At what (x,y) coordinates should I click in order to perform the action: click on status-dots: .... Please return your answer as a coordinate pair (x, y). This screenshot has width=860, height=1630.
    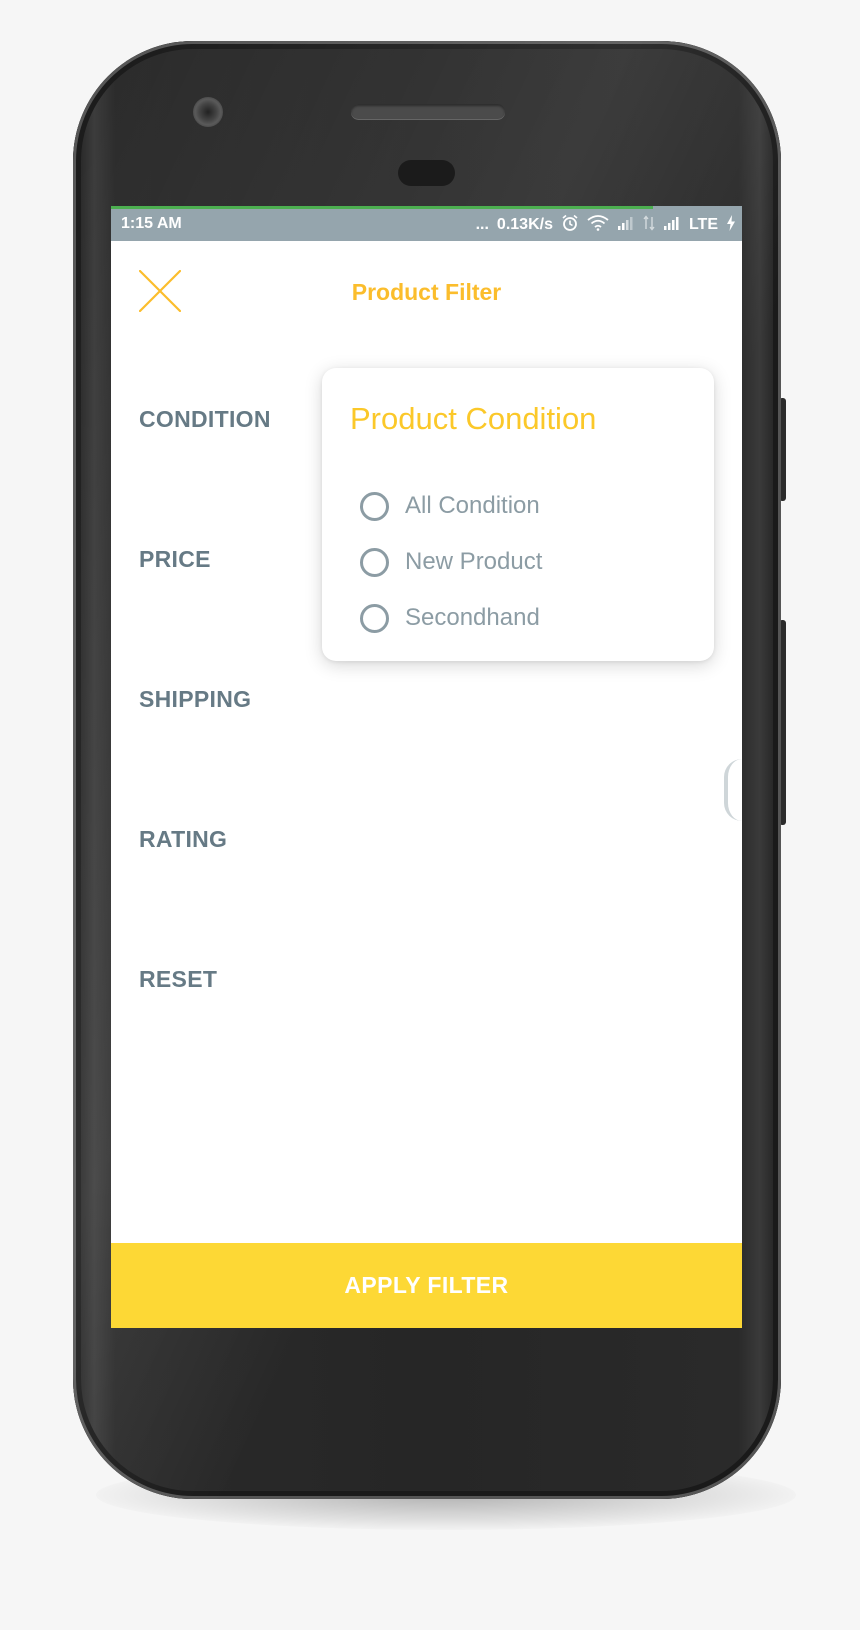
    Looking at the image, I should click on (482, 224).